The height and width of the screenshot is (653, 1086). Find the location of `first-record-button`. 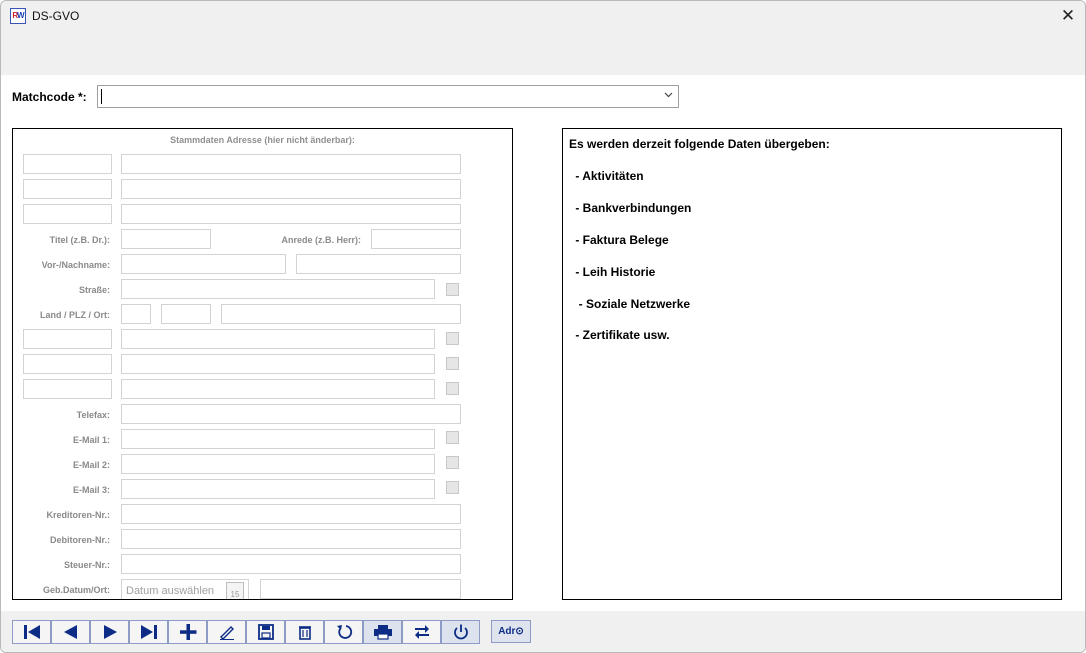

first-record-button is located at coordinates (31, 632).